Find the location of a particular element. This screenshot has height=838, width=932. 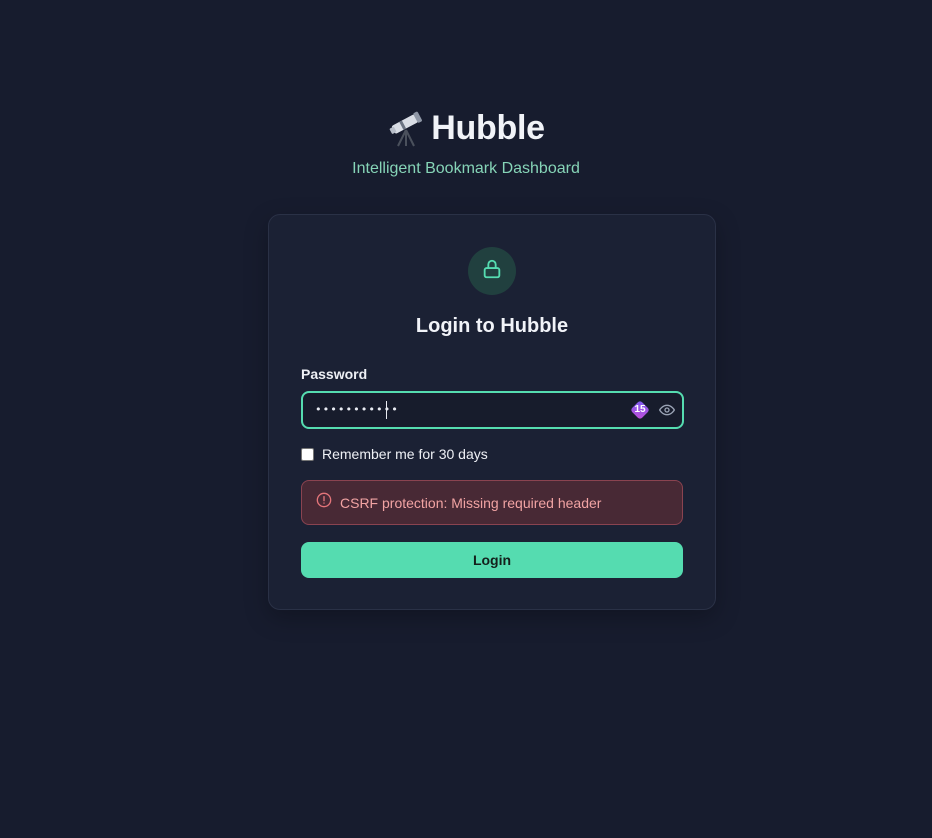

password-field: ••••••••••• 15 is located at coordinates (492, 410).